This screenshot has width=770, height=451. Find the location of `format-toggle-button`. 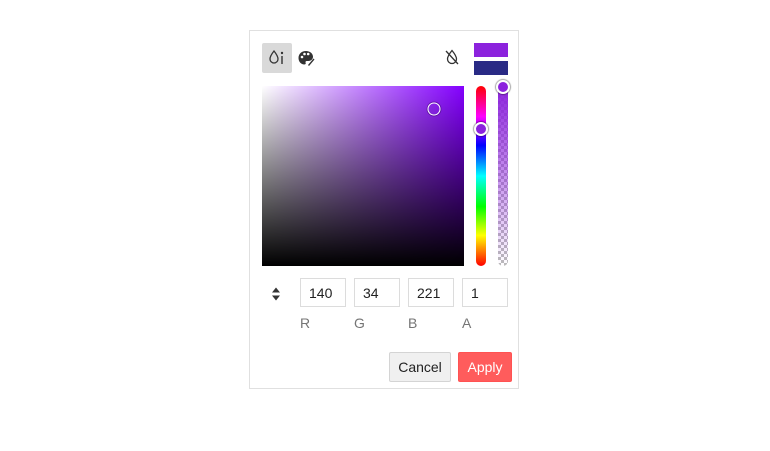

format-toggle-button is located at coordinates (276, 294).